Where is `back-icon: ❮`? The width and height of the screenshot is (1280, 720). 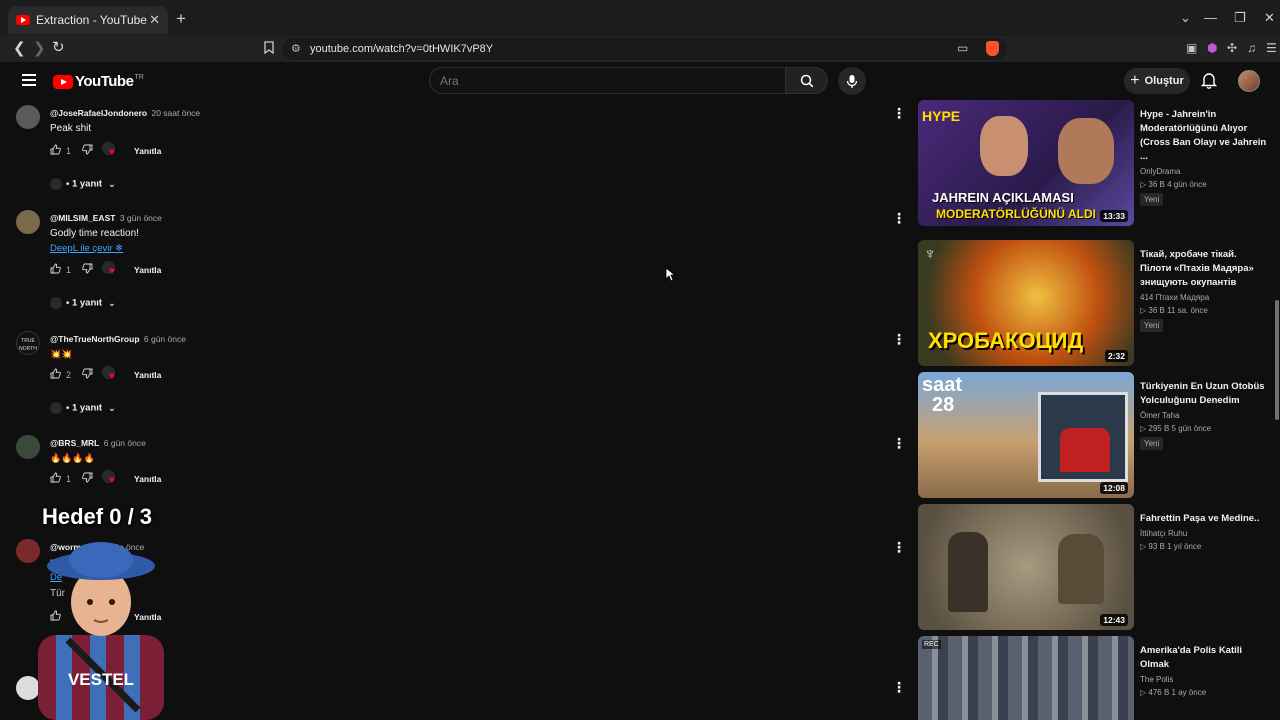 back-icon: ❮ is located at coordinates (19, 48).